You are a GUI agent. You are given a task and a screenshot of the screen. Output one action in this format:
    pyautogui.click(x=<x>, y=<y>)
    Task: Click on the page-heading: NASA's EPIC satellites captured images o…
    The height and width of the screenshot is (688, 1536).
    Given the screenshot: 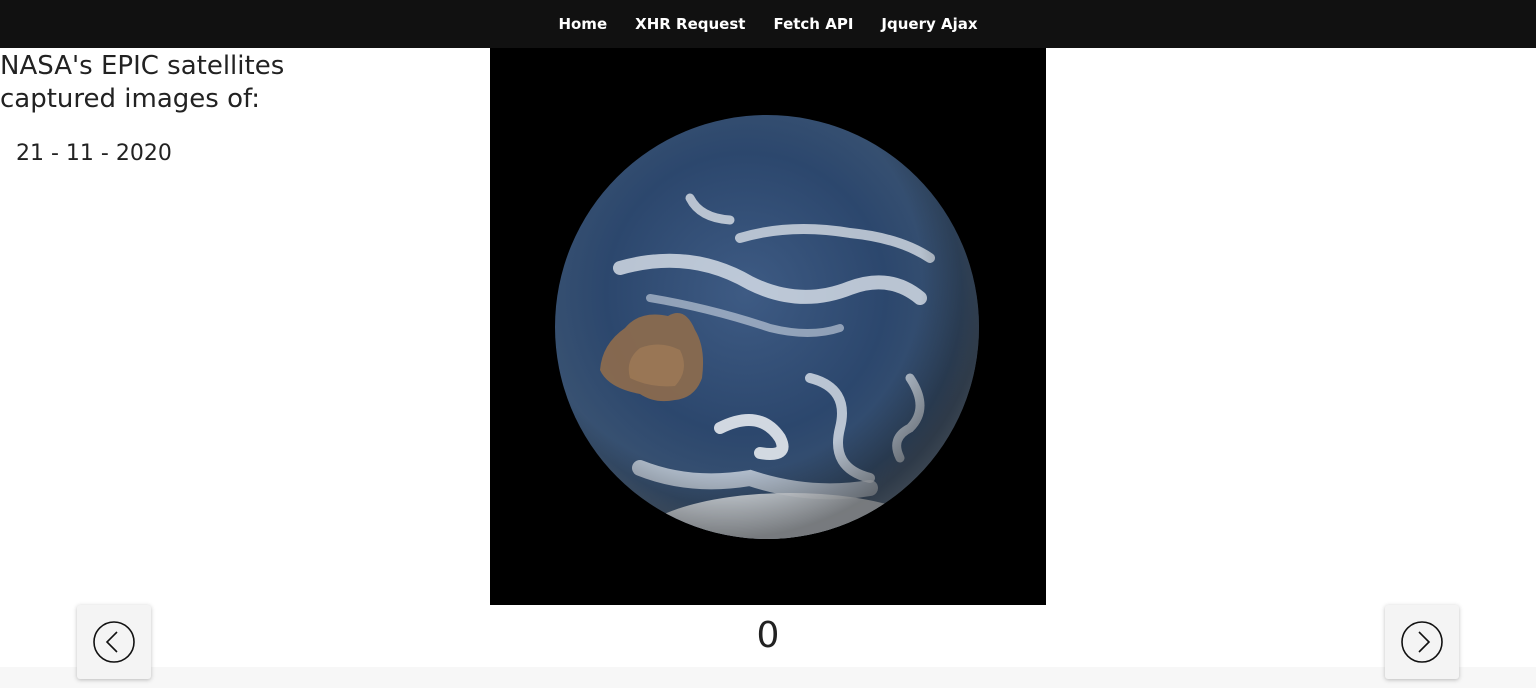 What is the action you would take?
    pyautogui.click(x=142, y=82)
    